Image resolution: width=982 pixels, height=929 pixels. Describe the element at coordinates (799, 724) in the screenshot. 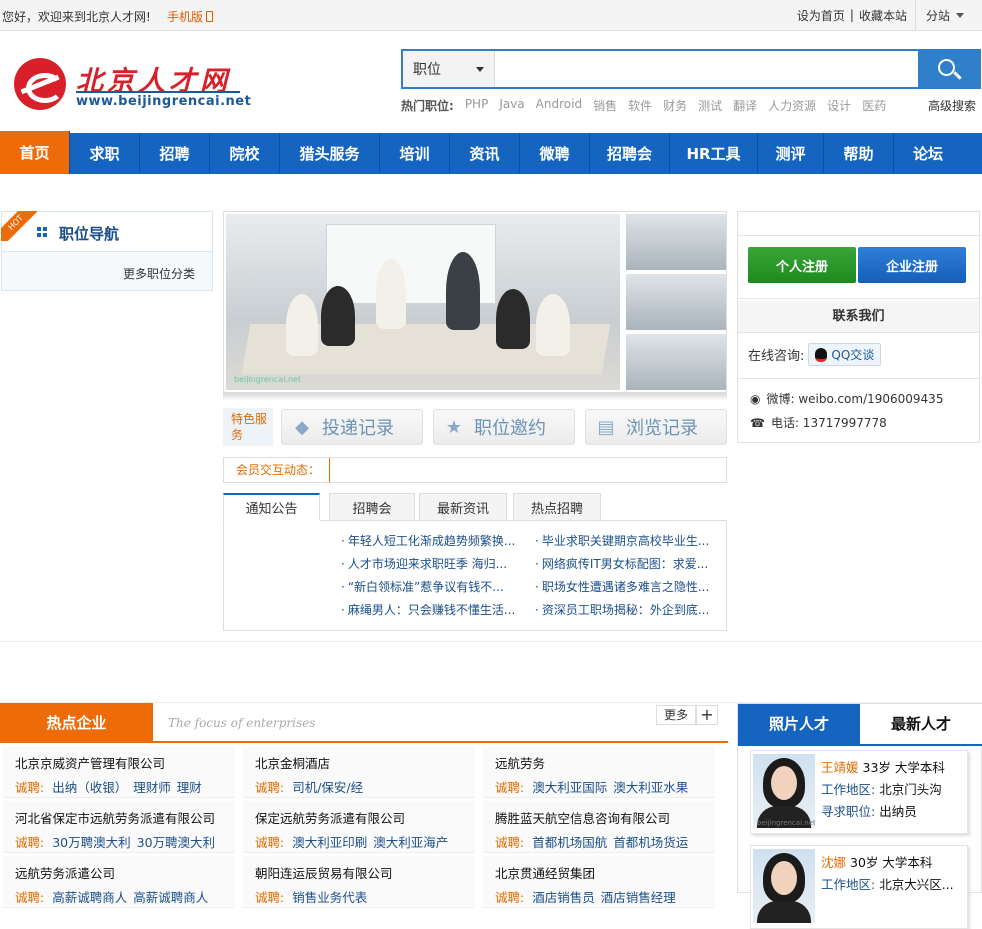

I see `tab-photo-talent: 照片人才` at that location.